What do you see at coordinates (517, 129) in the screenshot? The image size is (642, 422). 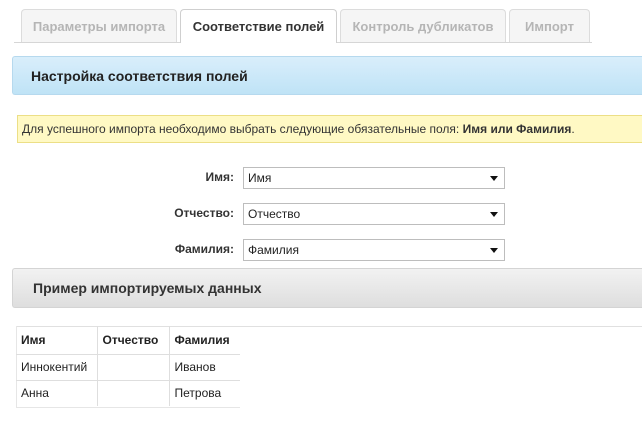 I see `notice-required-fields: Имя или Фамилия` at bounding box center [517, 129].